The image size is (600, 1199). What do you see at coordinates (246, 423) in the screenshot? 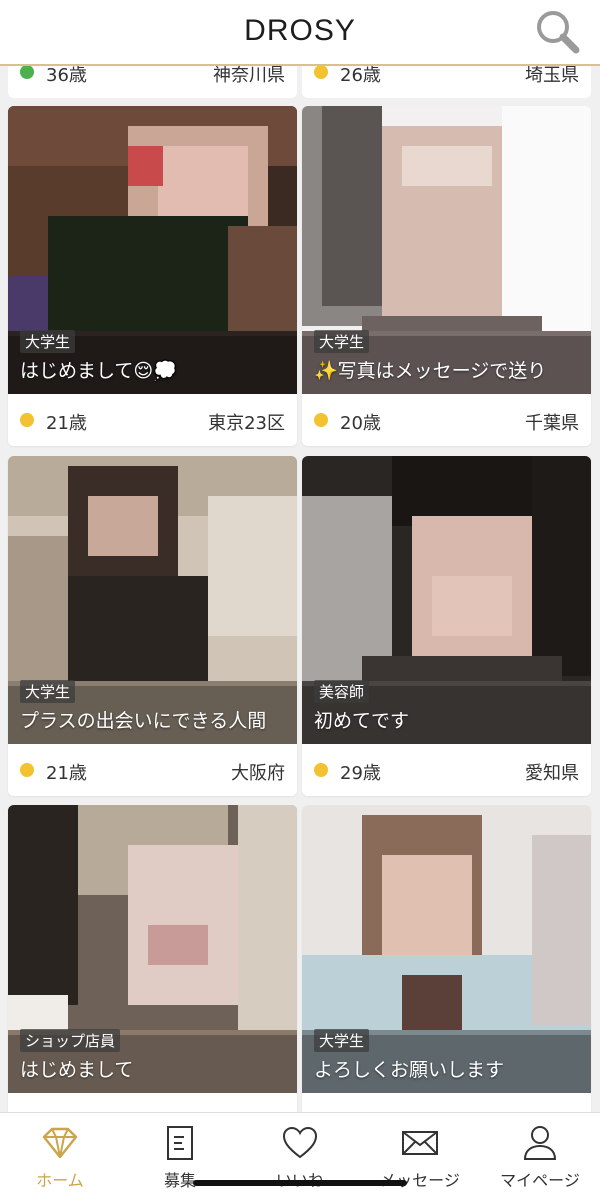
I see `profile-prefecture: 東京23区` at bounding box center [246, 423].